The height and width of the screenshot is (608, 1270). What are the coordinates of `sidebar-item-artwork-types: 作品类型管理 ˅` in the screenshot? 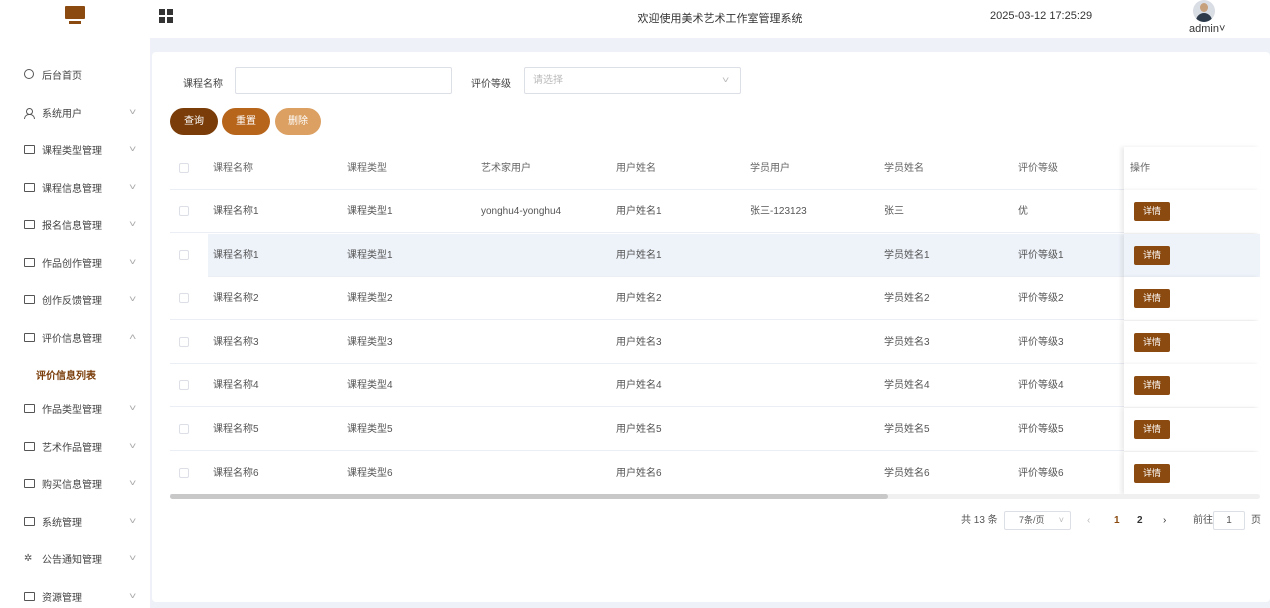 It's located at (75, 408).